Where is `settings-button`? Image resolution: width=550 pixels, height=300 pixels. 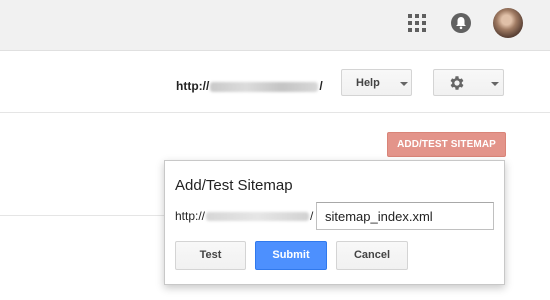 settings-button is located at coordinates (468, 82).